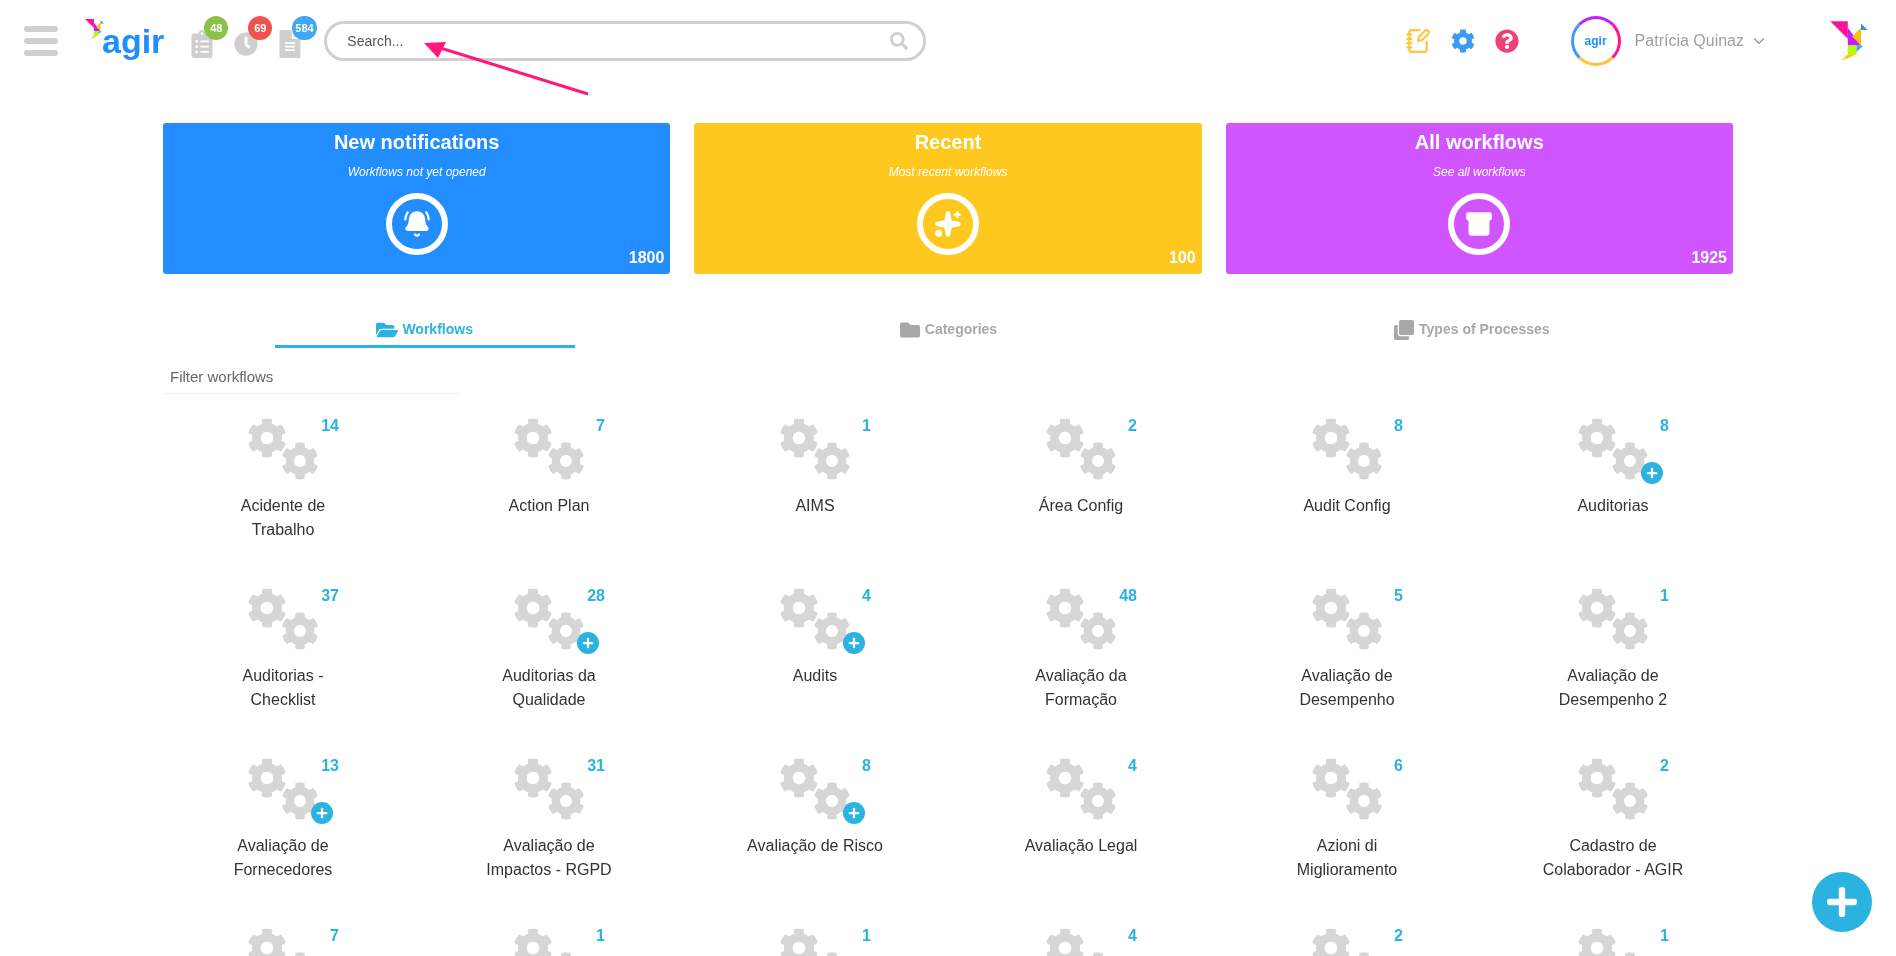 The image size is (1896, 956). I want to click on workflow-name: Acidente de Trabalho, so click(283, 518).